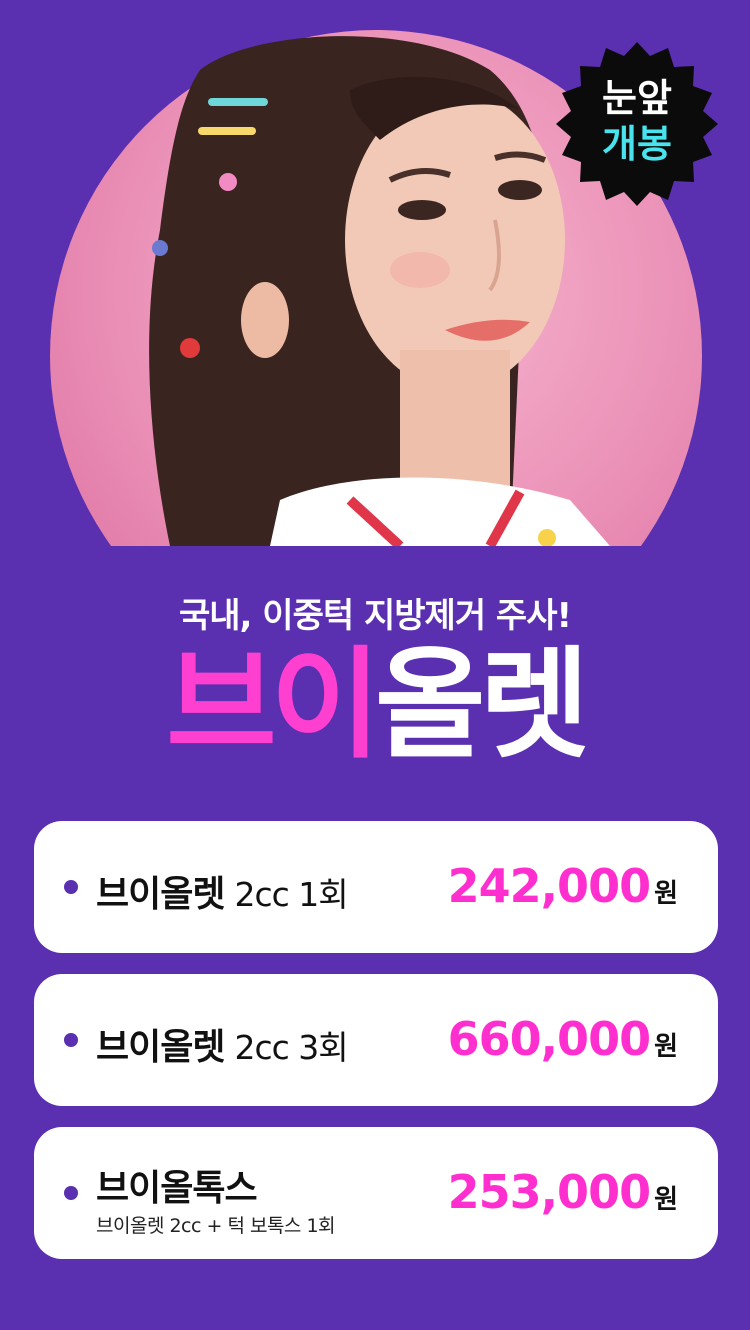 The width and height of the screenshot is (750, 1330). What do you see at coordinates (637, 98) in the screenshot?
I see `badge-text-line1: 눈앞` at bounding box center [637, 98].